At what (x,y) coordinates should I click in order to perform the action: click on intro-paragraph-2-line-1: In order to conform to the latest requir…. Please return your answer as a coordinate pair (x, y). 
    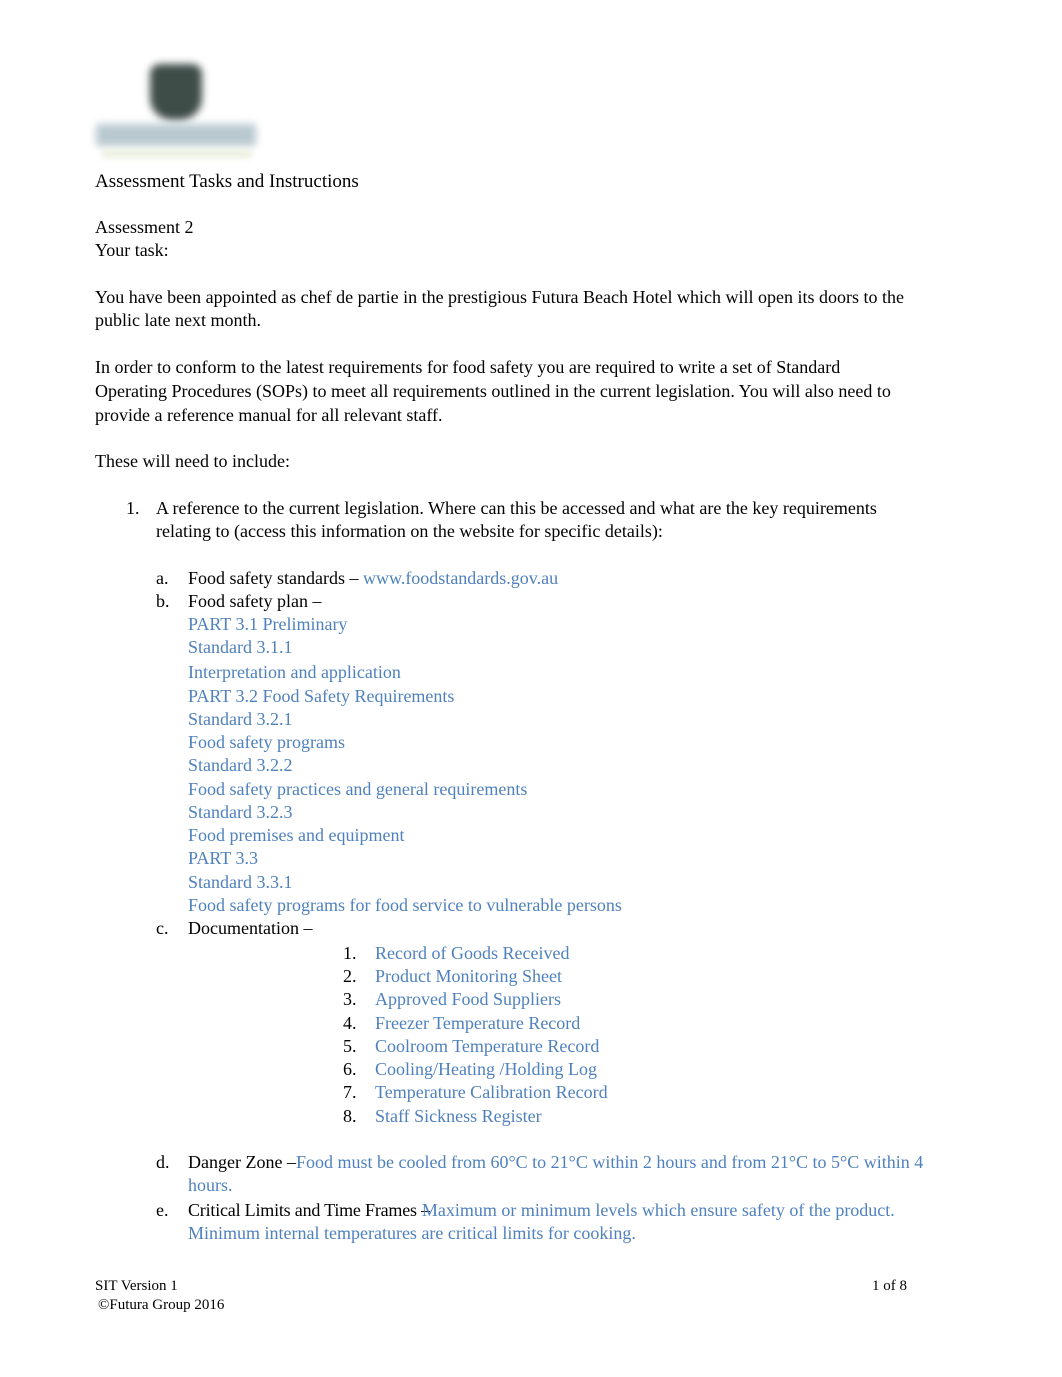
    Looking at the image, I should click on (468, 367).